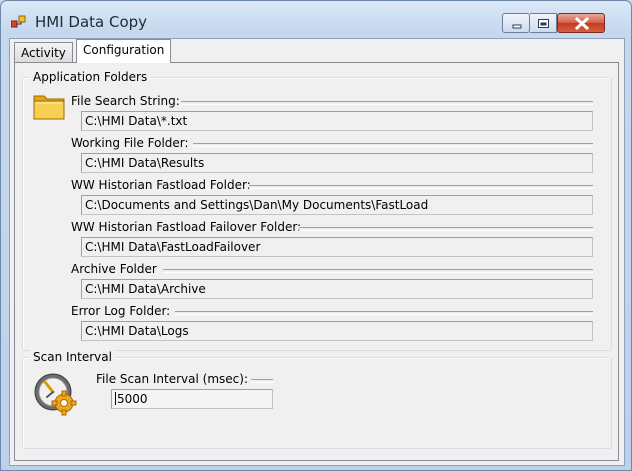  I want to click on app-icon, so click(18, 22).